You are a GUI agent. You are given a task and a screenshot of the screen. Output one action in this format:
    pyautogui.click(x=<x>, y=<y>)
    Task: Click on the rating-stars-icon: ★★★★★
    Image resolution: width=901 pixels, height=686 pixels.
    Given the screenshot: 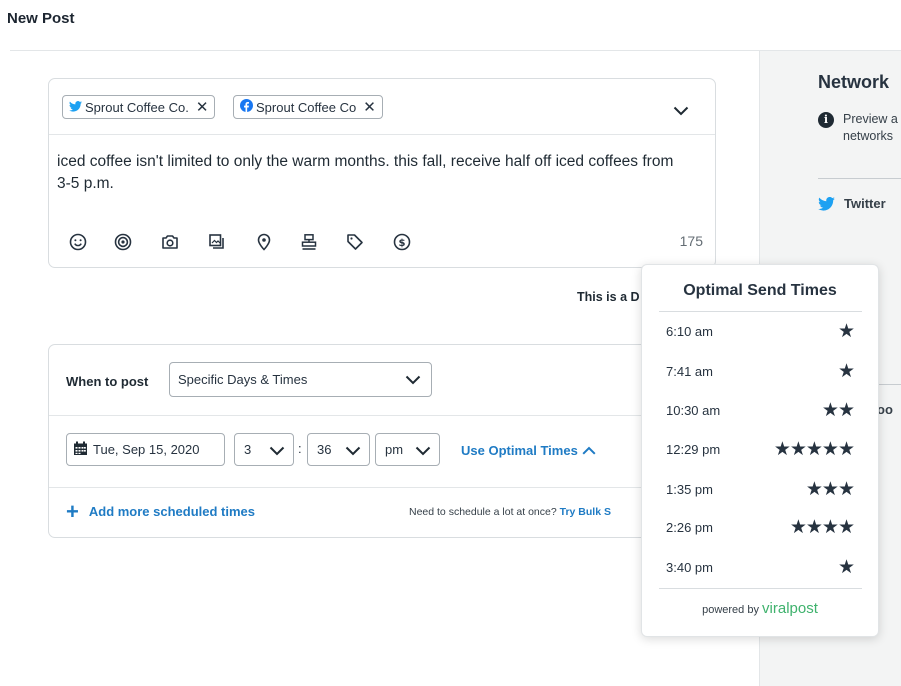 What is the action you would take?
    pyautogui.click(x=814, y=449)
    